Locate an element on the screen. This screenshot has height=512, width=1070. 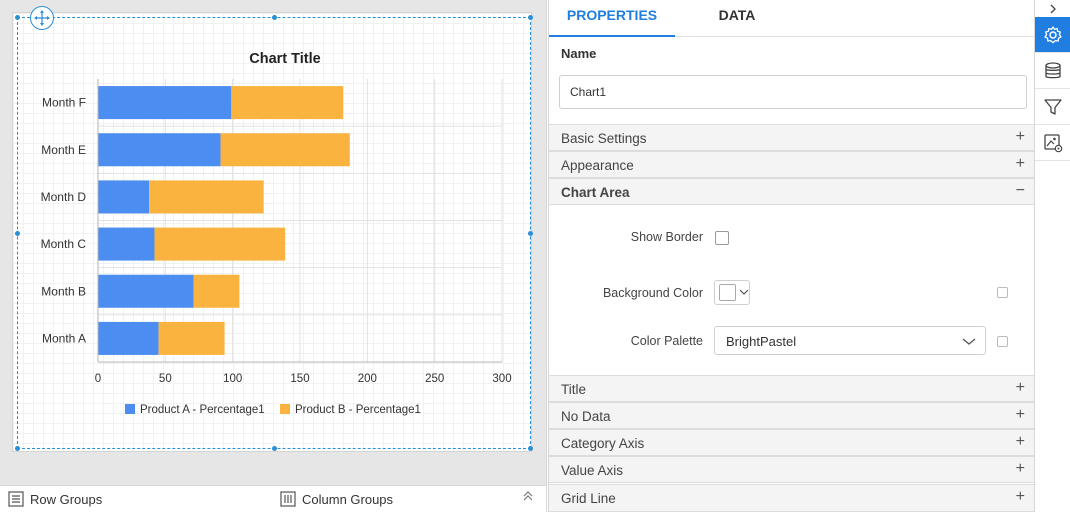
chart-title: Chart Title is located at coordinates (284, 59).